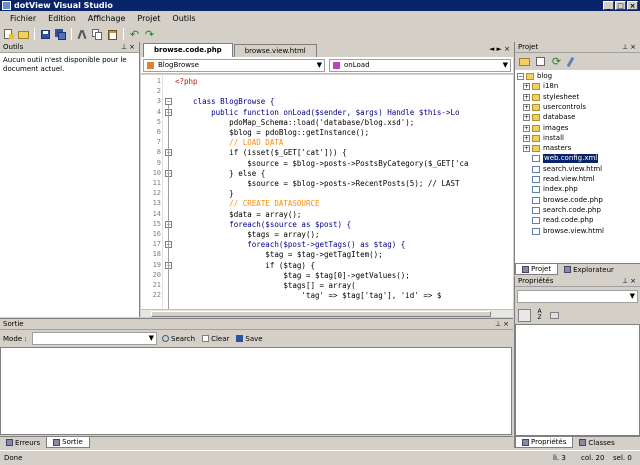  What do you see at coordinates (556, 61) in the screenshot?
I see `refresh-icon: ⟳` at bounding box center [556, 61].